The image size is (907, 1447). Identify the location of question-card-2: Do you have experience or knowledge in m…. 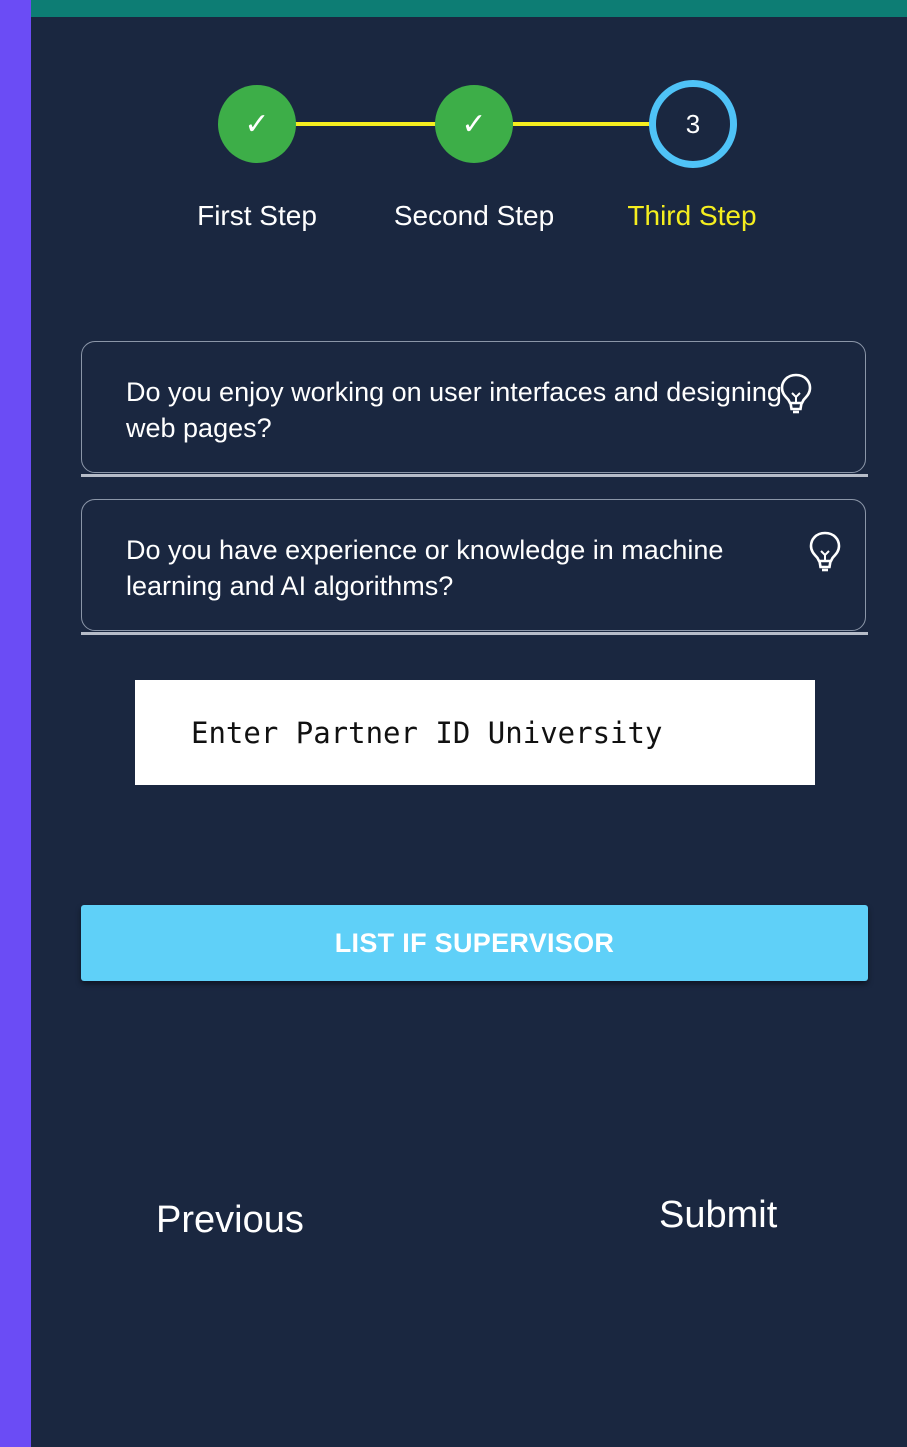
(473, 565).